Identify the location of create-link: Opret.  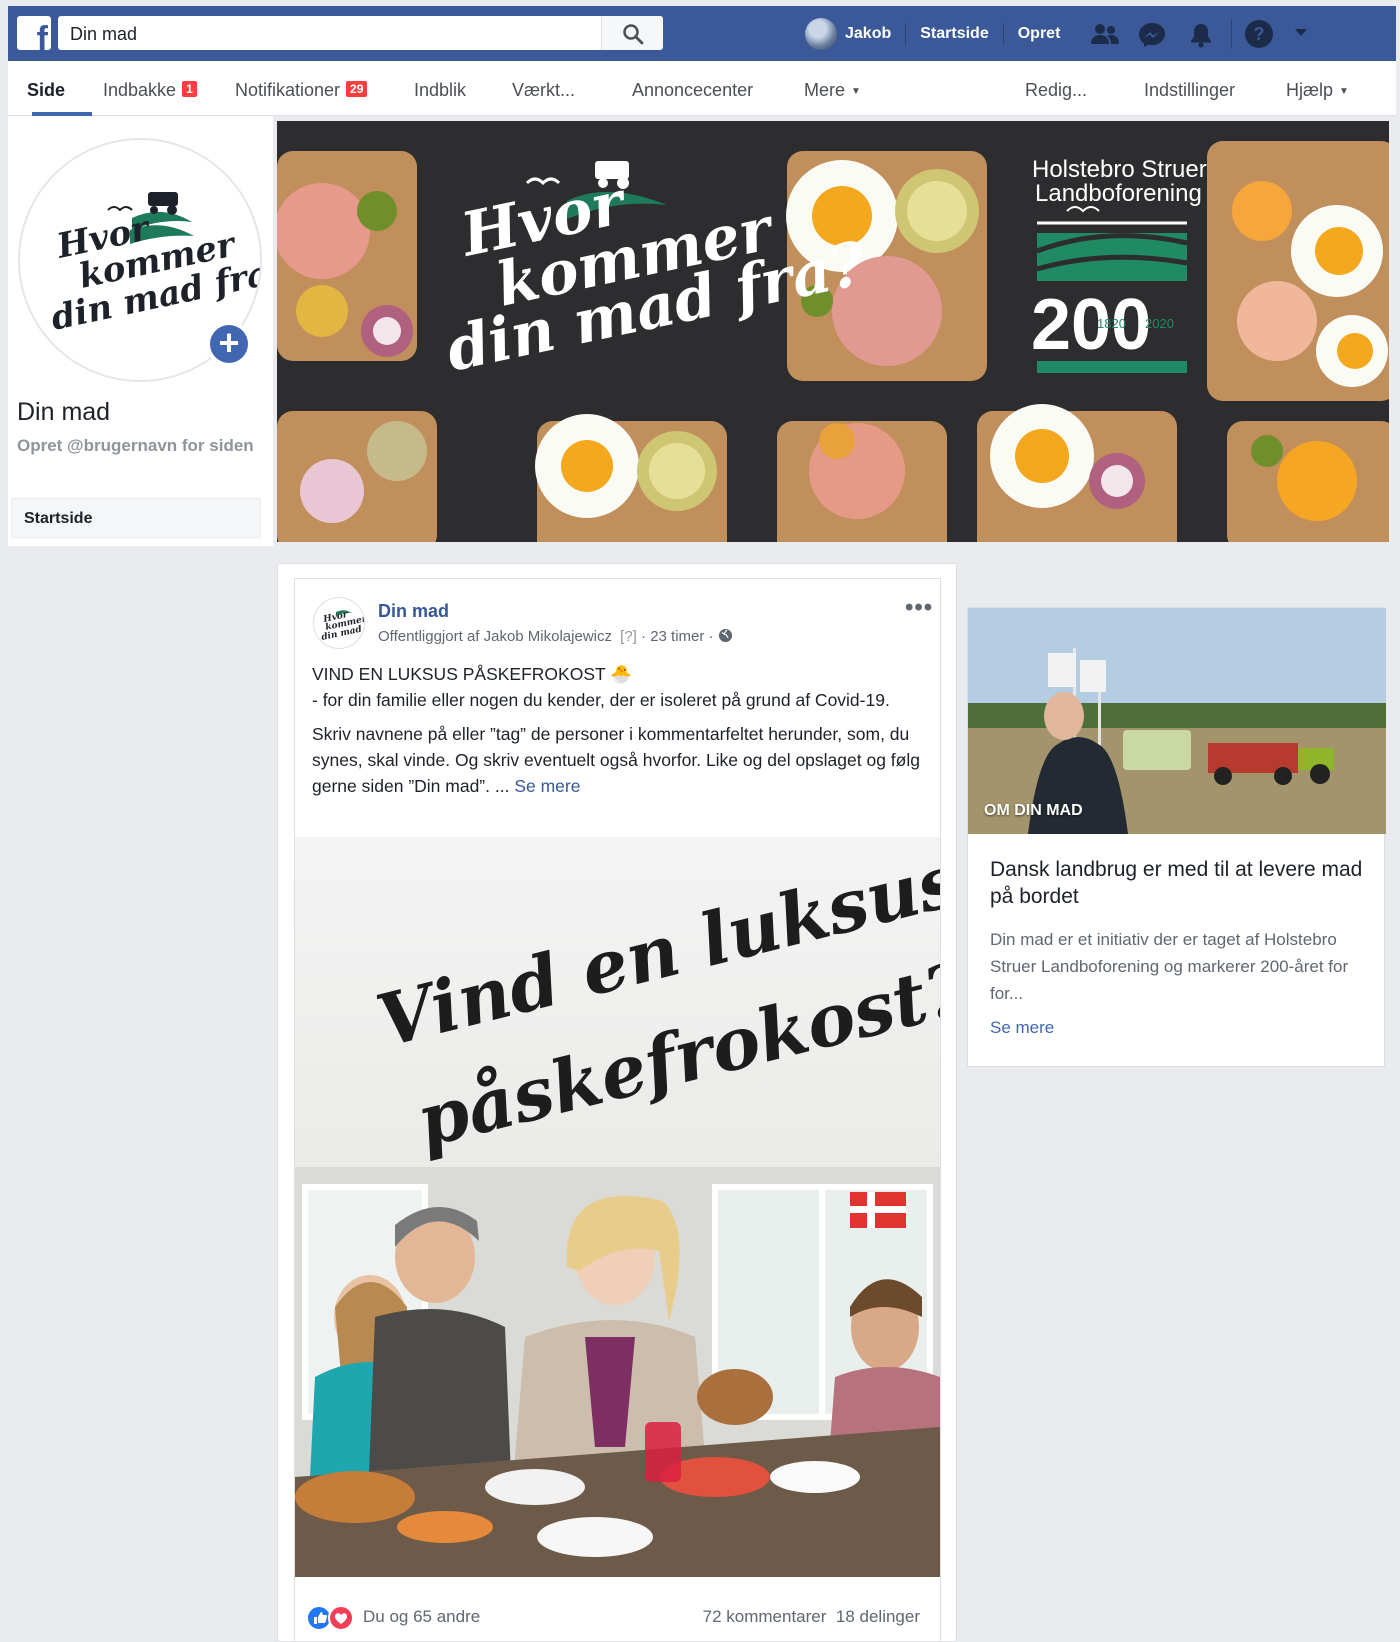
(1039, 34).